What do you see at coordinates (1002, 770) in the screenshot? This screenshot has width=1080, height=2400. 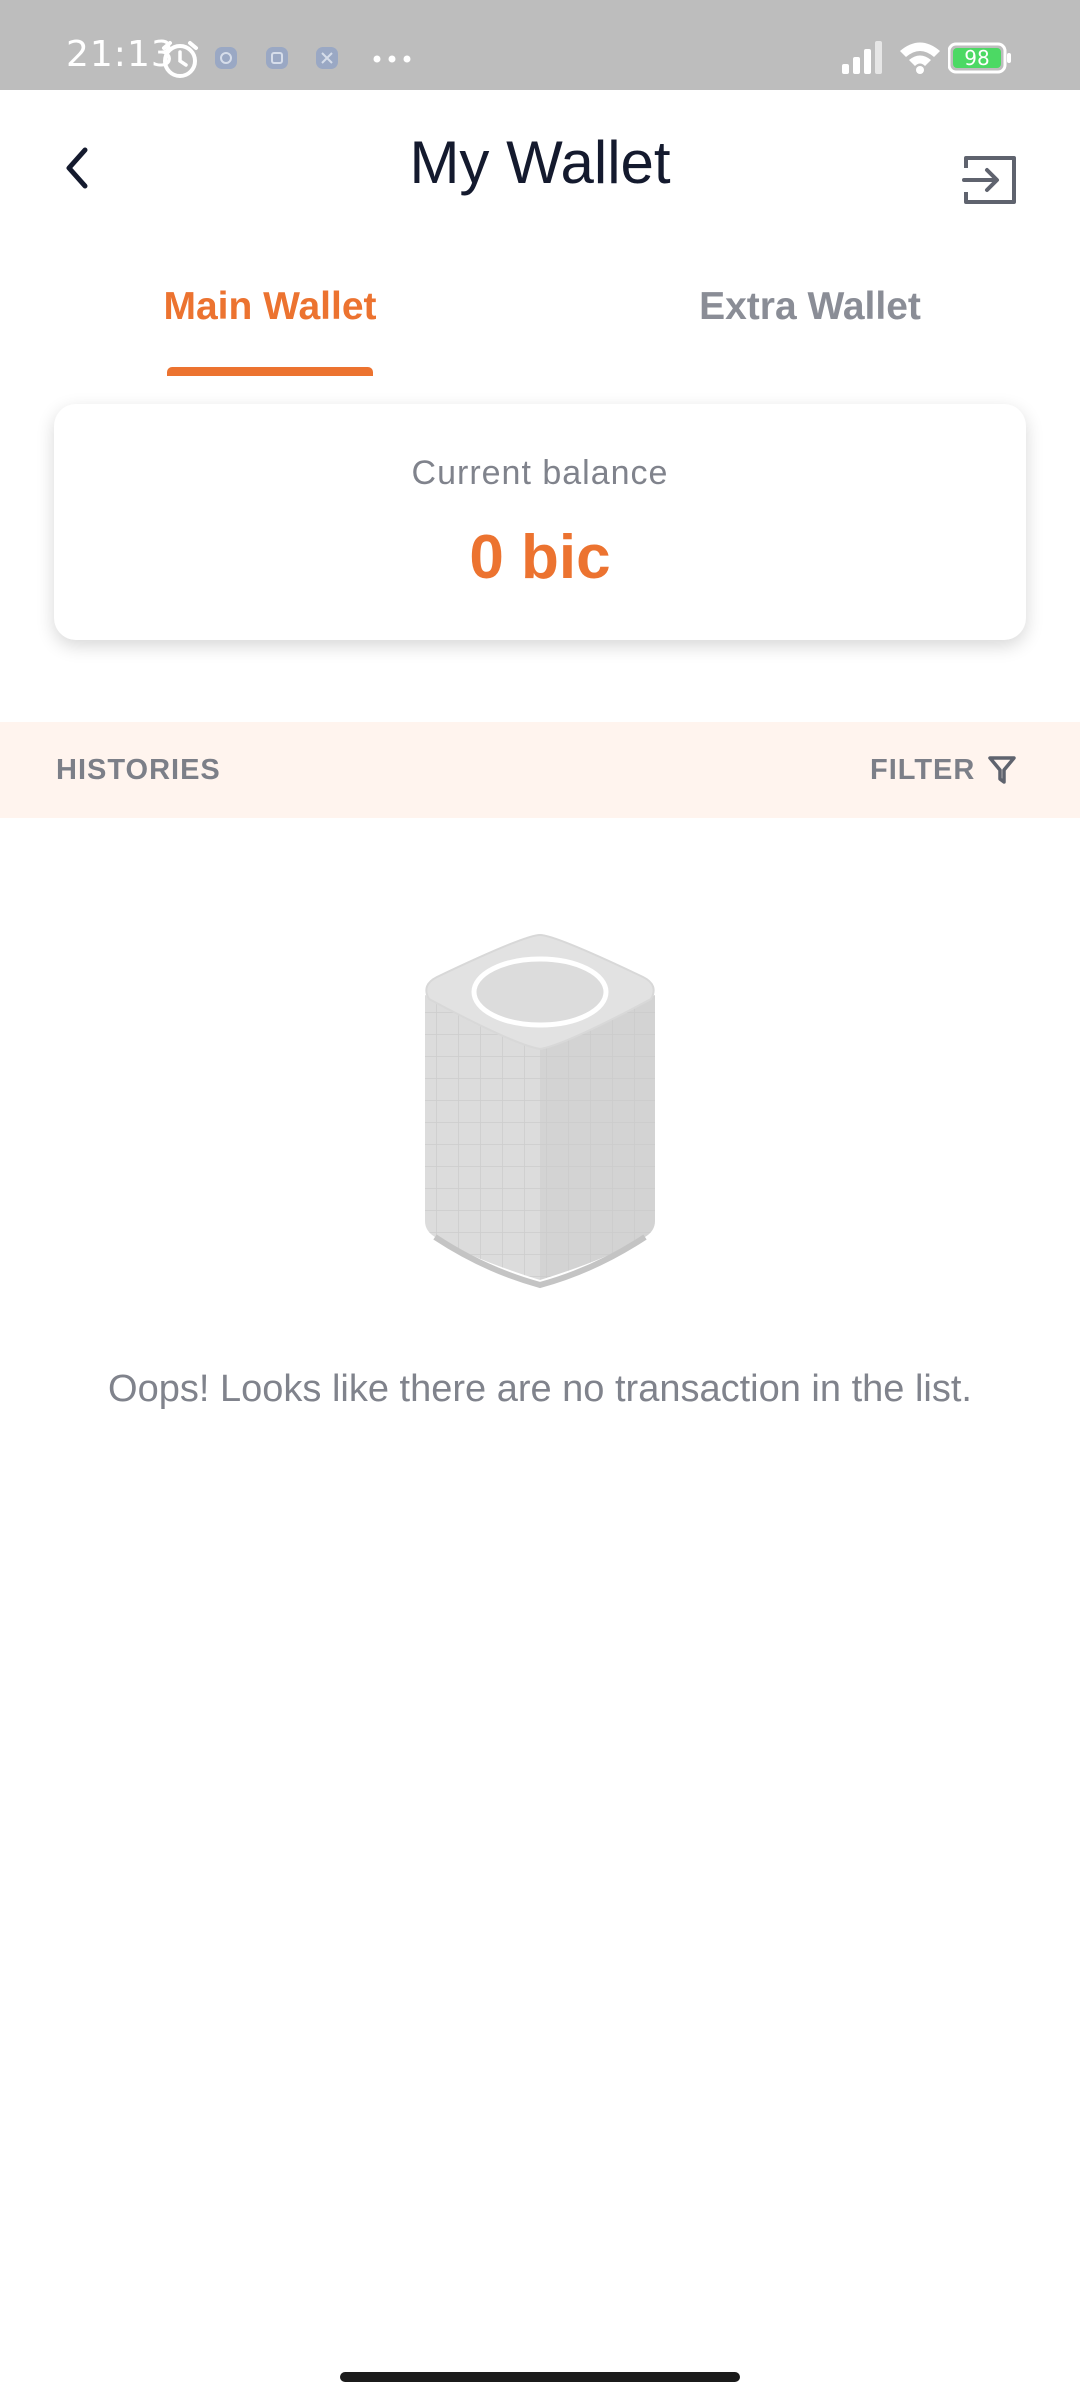 I see `filter-icon` at bounding box center [1002, 770].